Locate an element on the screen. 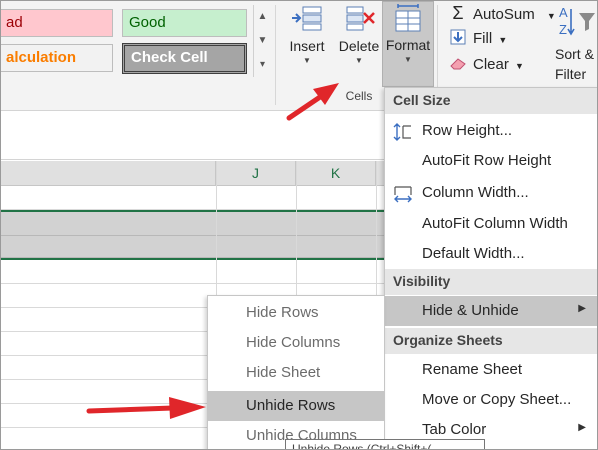  menu-section-visibility: Visibility is located at coordinates (491, 282).